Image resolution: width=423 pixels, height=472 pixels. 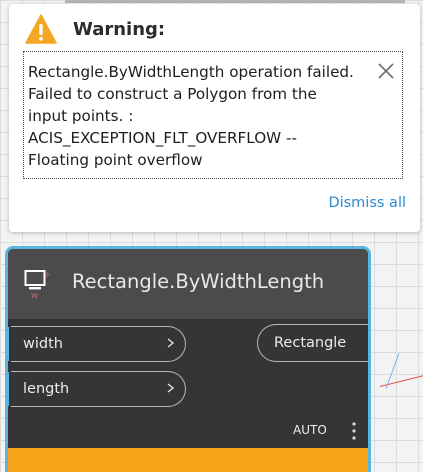 I want to click on node-header: H W Rectangle.ByWidthLength, so click(x=188, y=284).